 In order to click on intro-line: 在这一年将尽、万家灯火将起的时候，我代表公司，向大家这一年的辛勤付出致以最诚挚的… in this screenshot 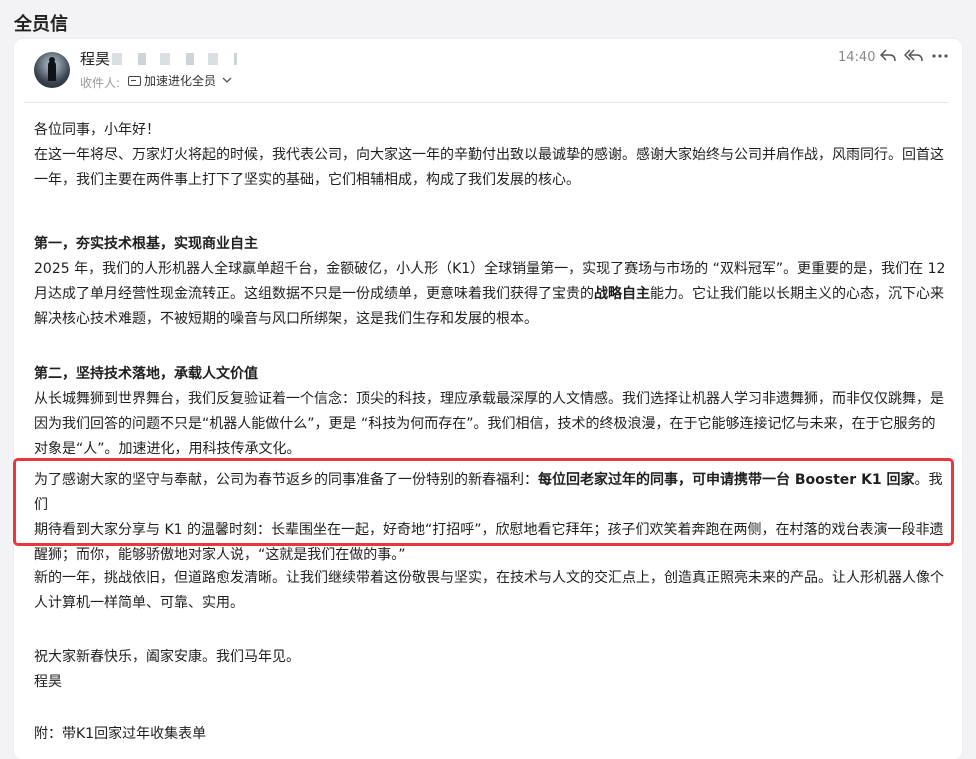, I will do `click(489, 155)`.